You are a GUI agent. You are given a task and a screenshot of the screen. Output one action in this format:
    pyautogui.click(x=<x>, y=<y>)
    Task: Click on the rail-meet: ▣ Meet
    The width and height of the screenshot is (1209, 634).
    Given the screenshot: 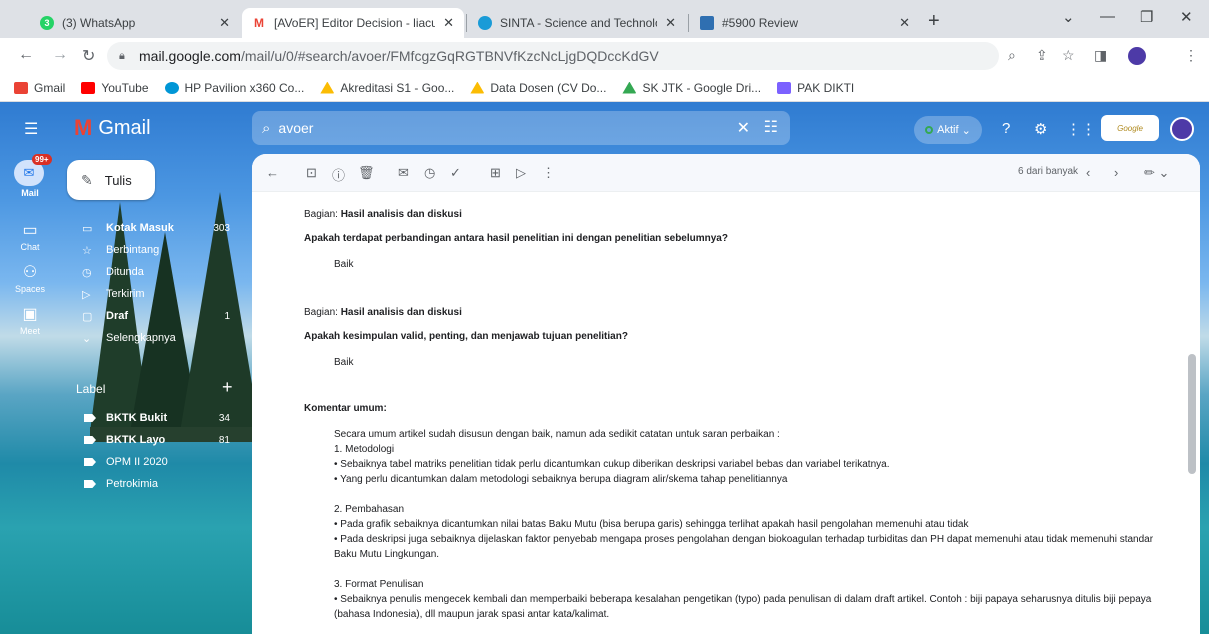 What is the action you would take?
    pyautogui.click(x=30, y=320)
    